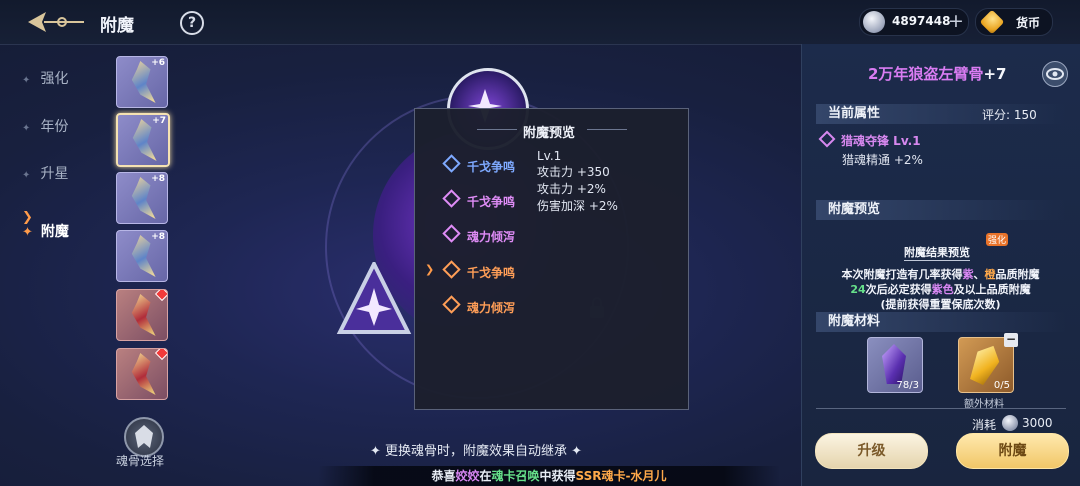 Image resolution: width=1080 pixels, height=486 pixels. Describe the element at coordinates (573, 172) in the screenshot. I see `stat-line: 攻击力 +350` at that location.